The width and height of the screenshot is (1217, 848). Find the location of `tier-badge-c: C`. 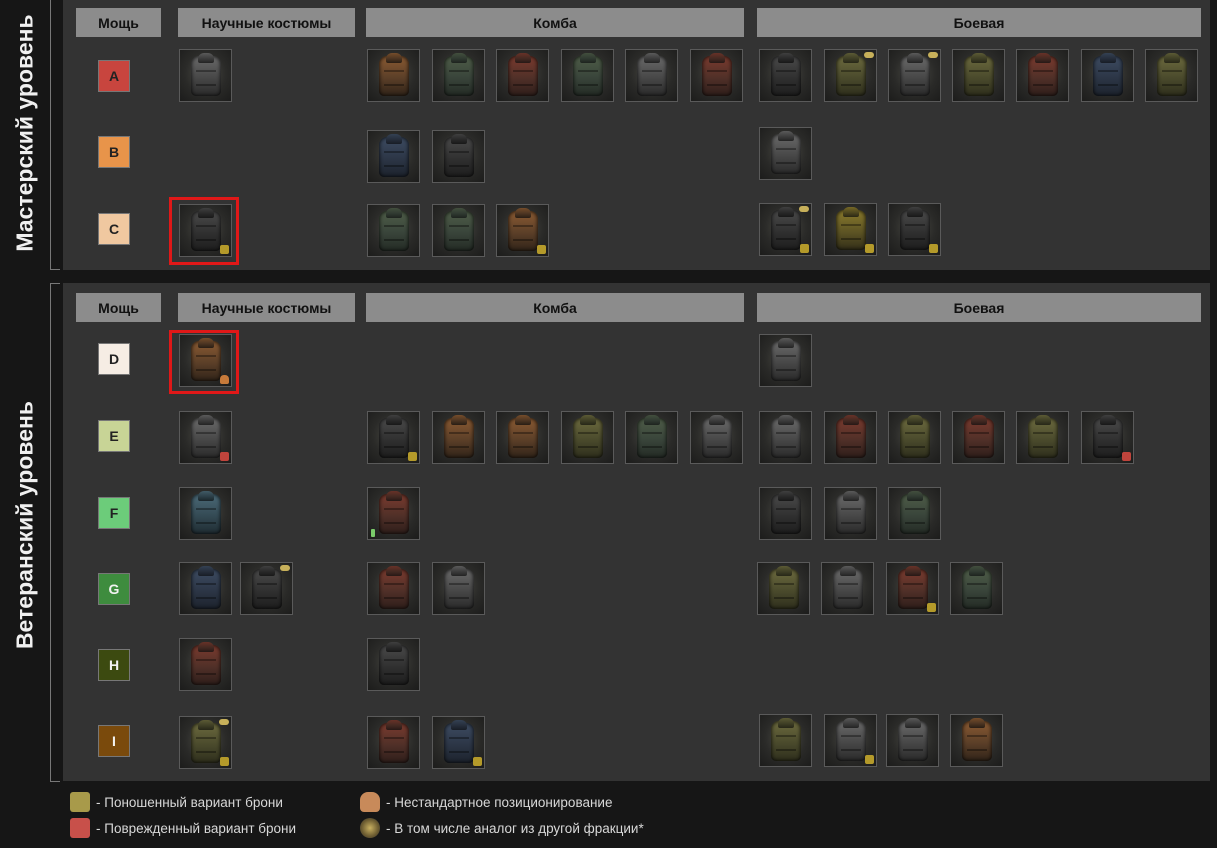

tier-badge-c: C is located at coordinates (114, 229).